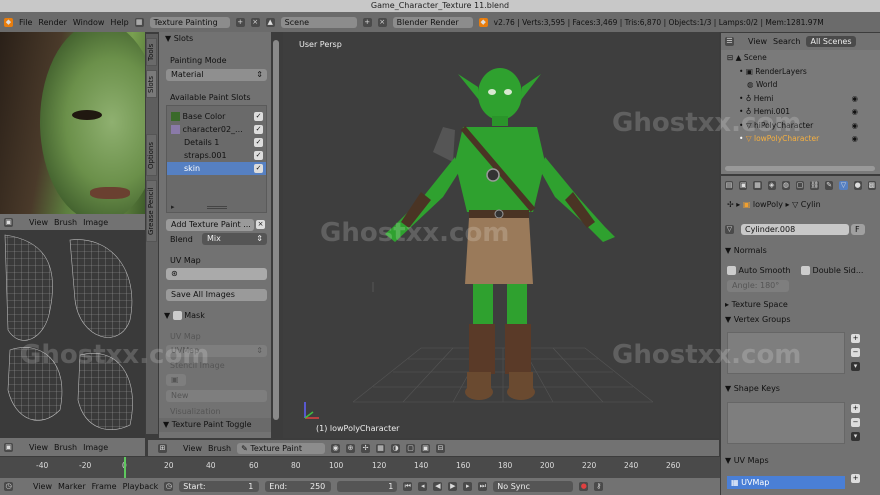 The width and height of the screenshot is (880, 495). I want to click on remove-layout-icon: ×, so click(255, 22).